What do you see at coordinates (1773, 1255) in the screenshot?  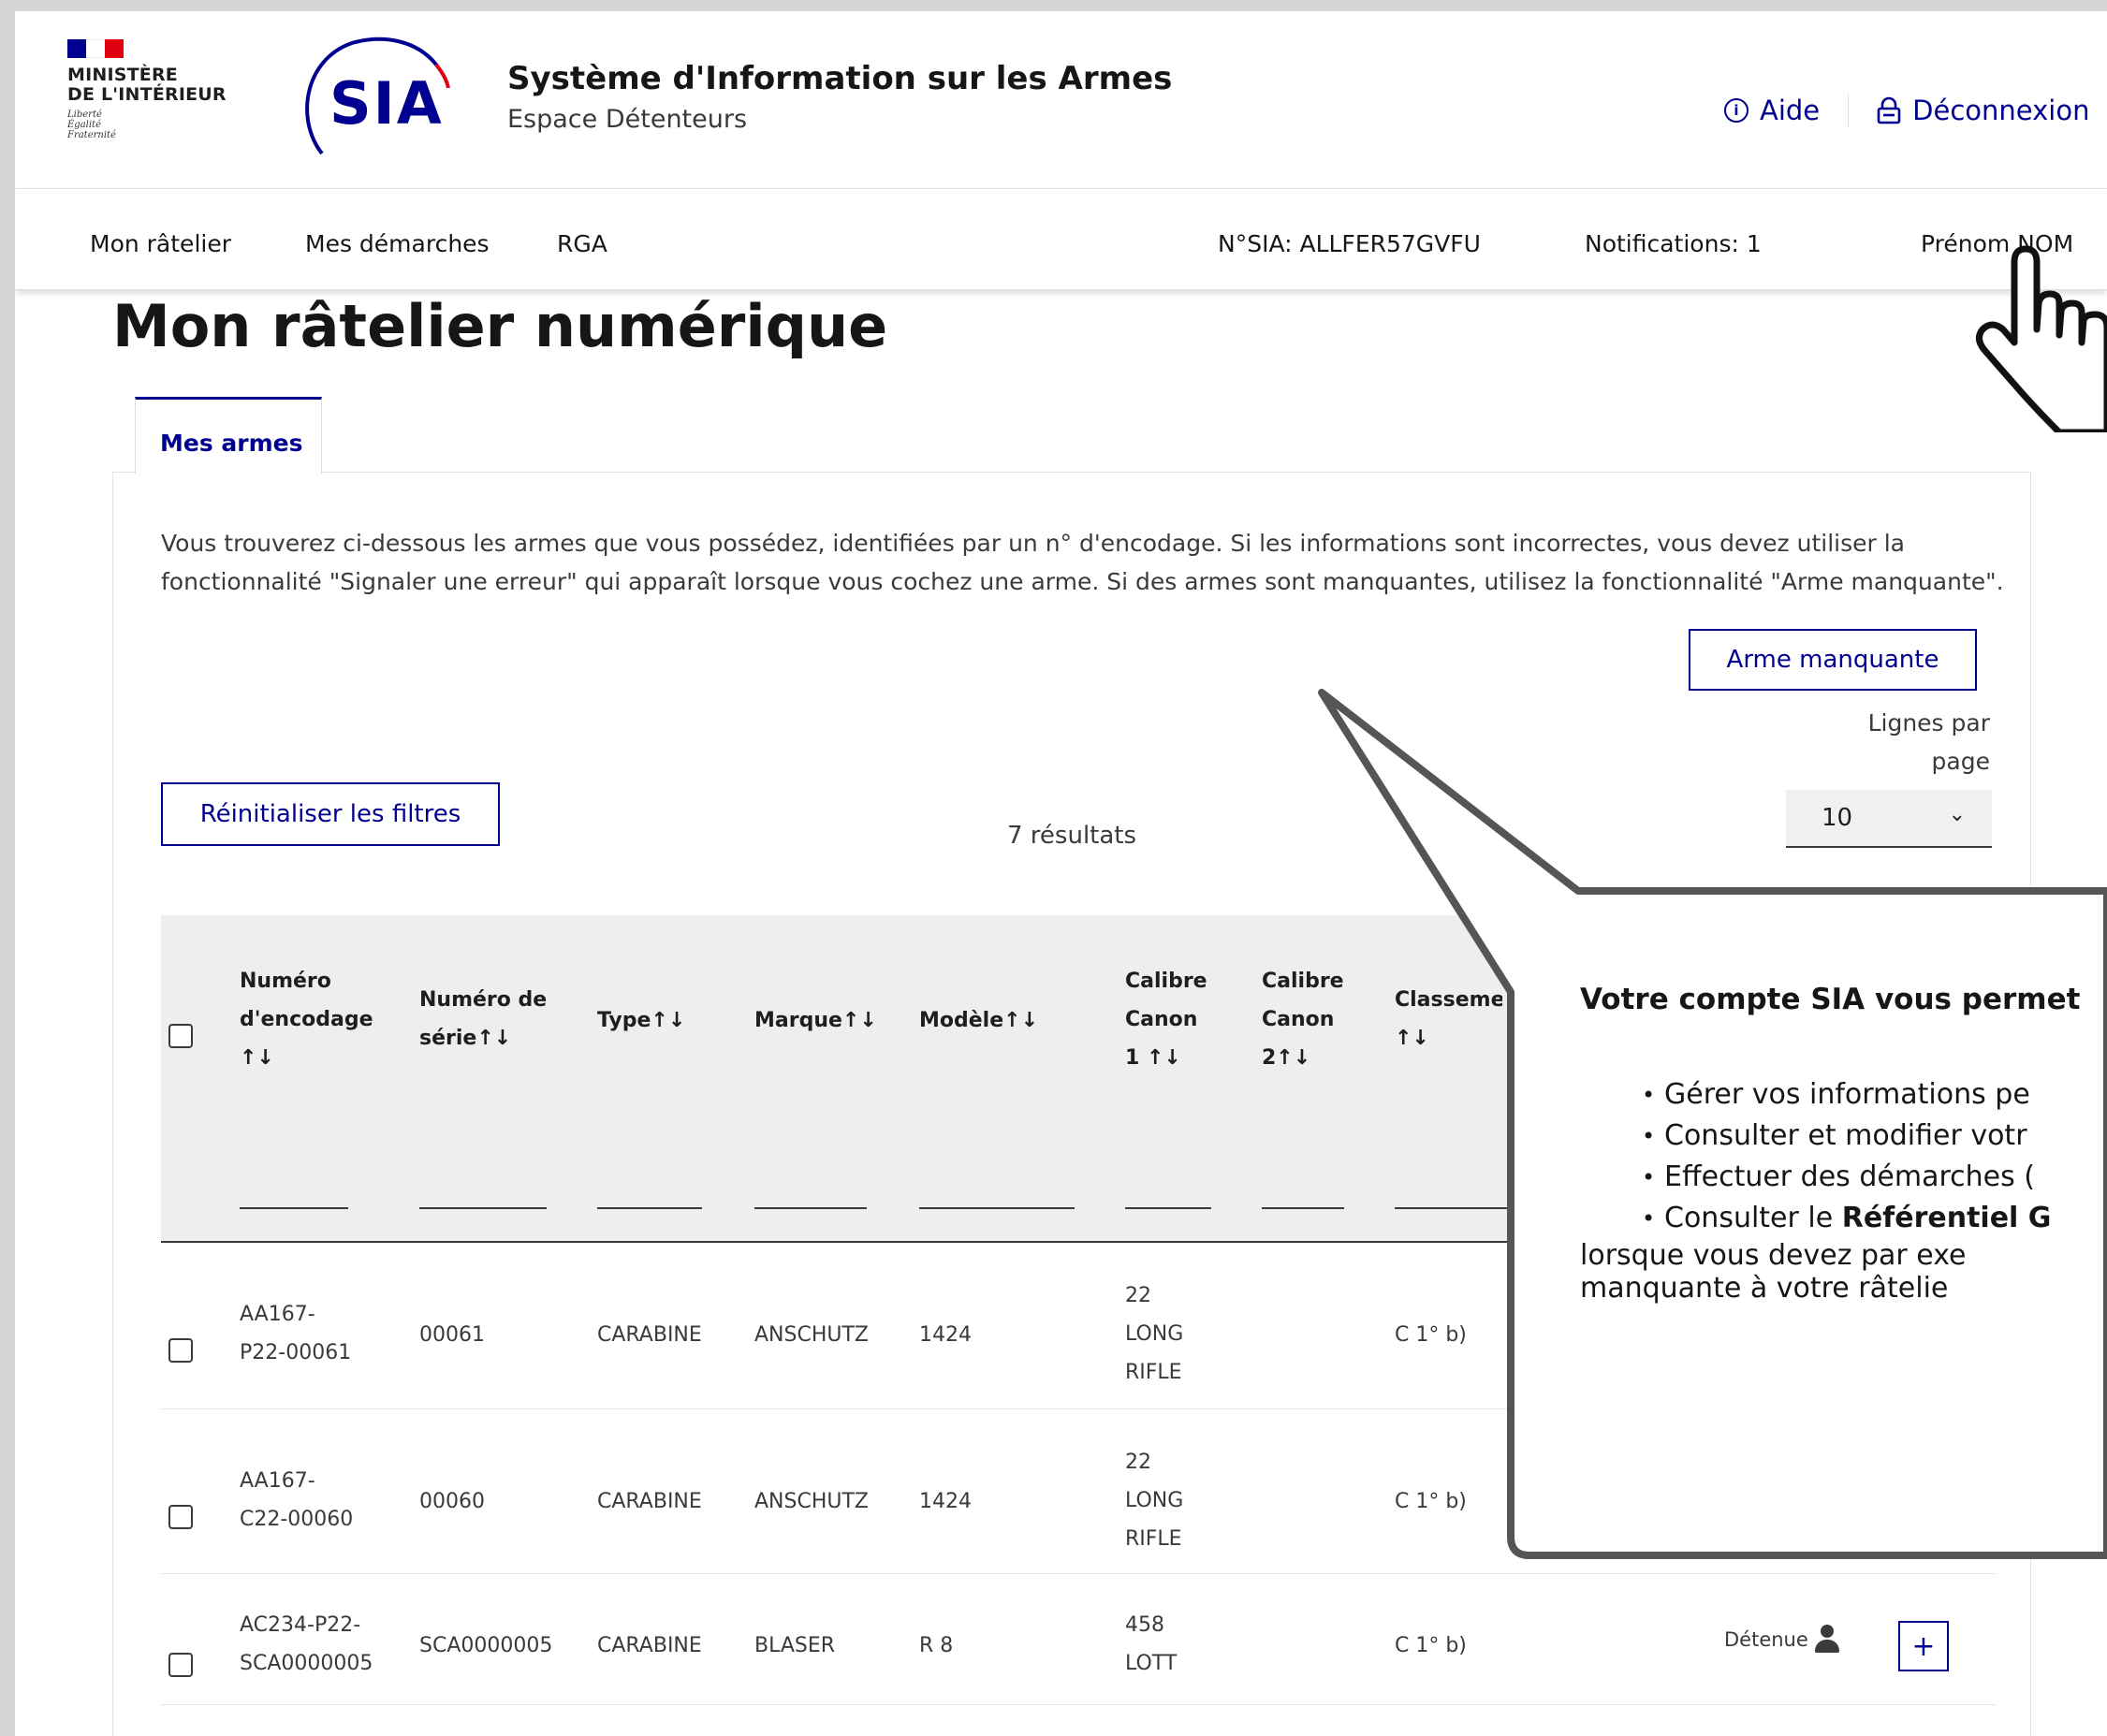 I see `callout-item-continuation: lorsque vous devez par exe` at bounding box center [1773, 1255].